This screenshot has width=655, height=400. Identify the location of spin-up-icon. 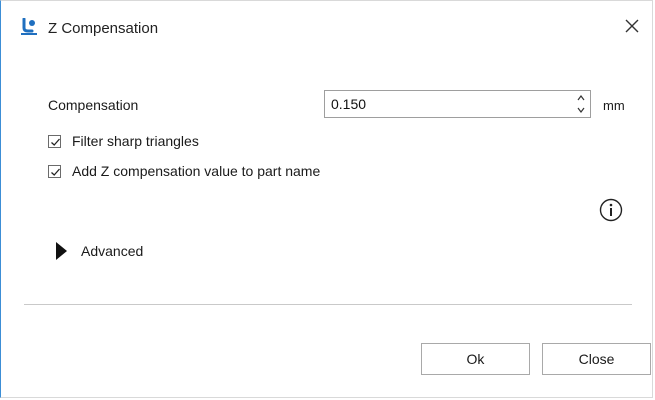
(581, 98).